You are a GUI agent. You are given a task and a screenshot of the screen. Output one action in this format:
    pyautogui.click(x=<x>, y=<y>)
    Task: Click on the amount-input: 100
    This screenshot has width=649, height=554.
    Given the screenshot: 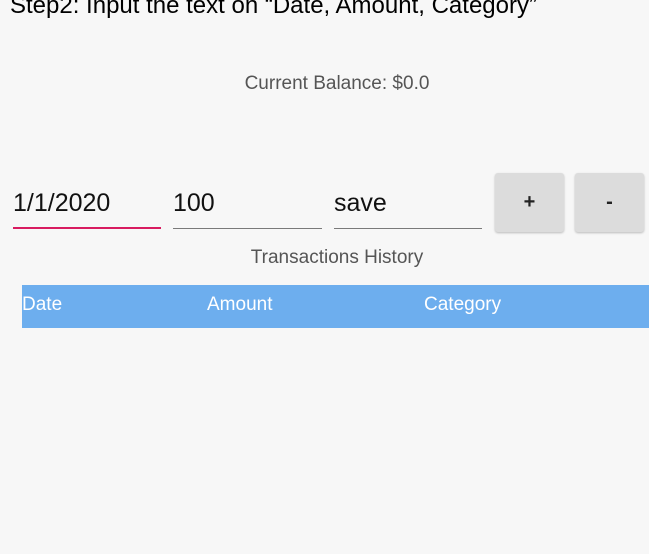 What is the action you would take?
    pyautogui.click(x=247, y=207)
    